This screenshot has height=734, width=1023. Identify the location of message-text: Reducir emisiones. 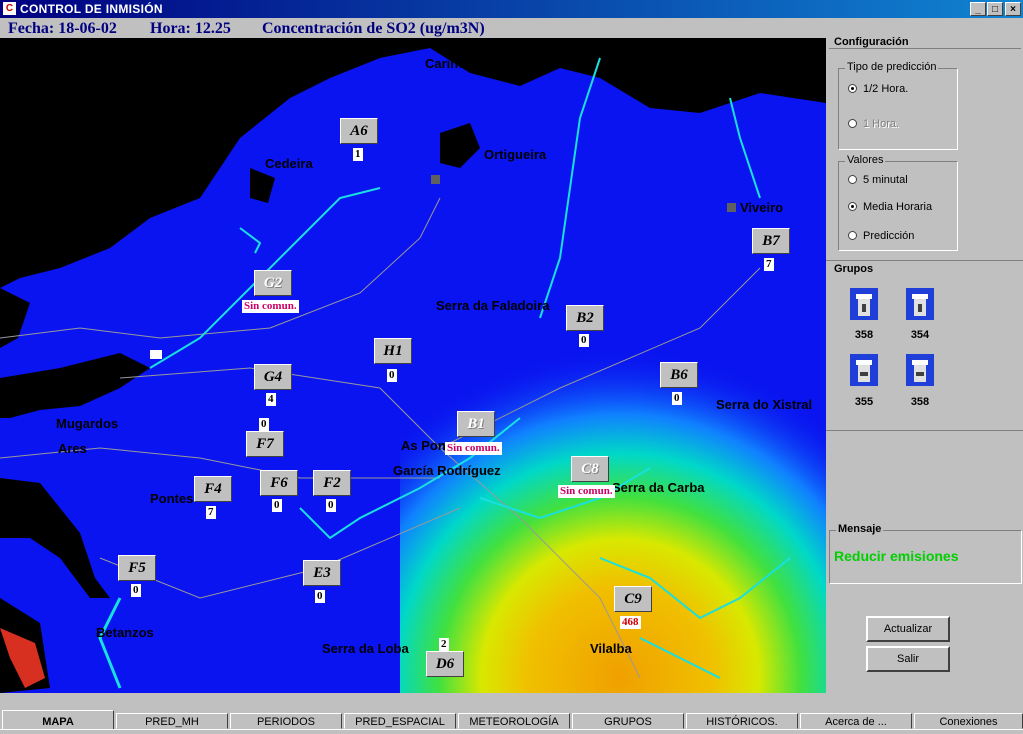
(896, 556).